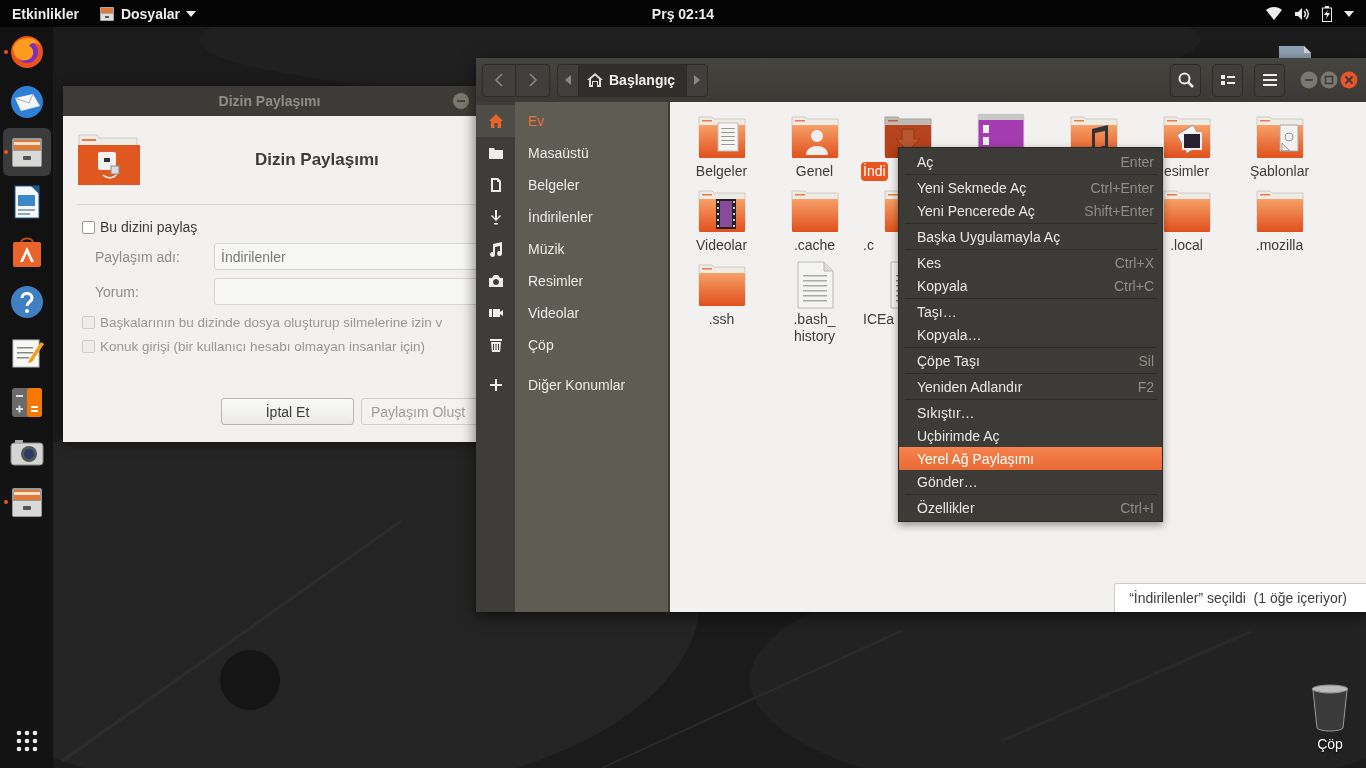  What do you see at coordinates (721, 171) in the screenshot?
I see `file-name: Belgeler` at bounding box center [721, 171].